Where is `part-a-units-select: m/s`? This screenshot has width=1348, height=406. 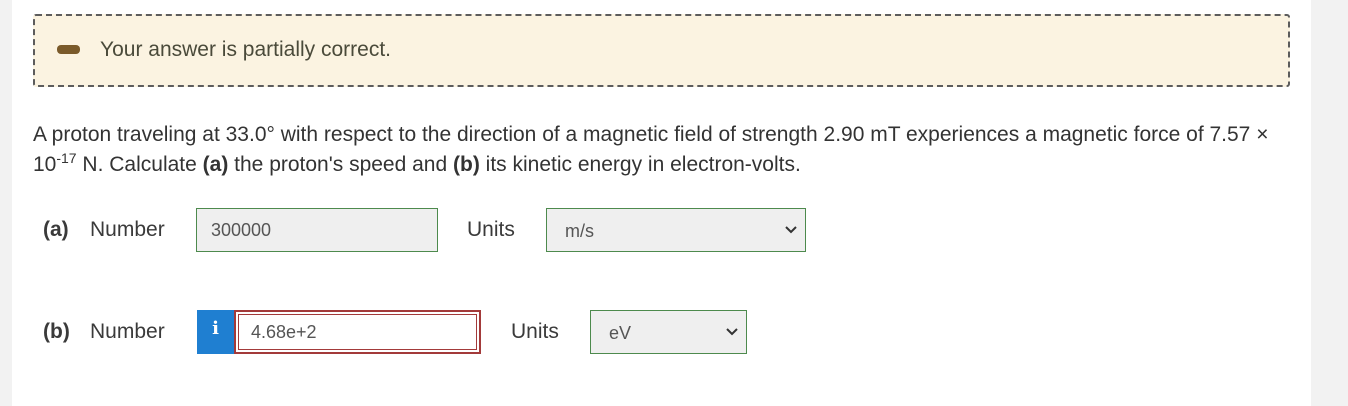
part-a-units-select: m/s is located at coordinates (676, 230).